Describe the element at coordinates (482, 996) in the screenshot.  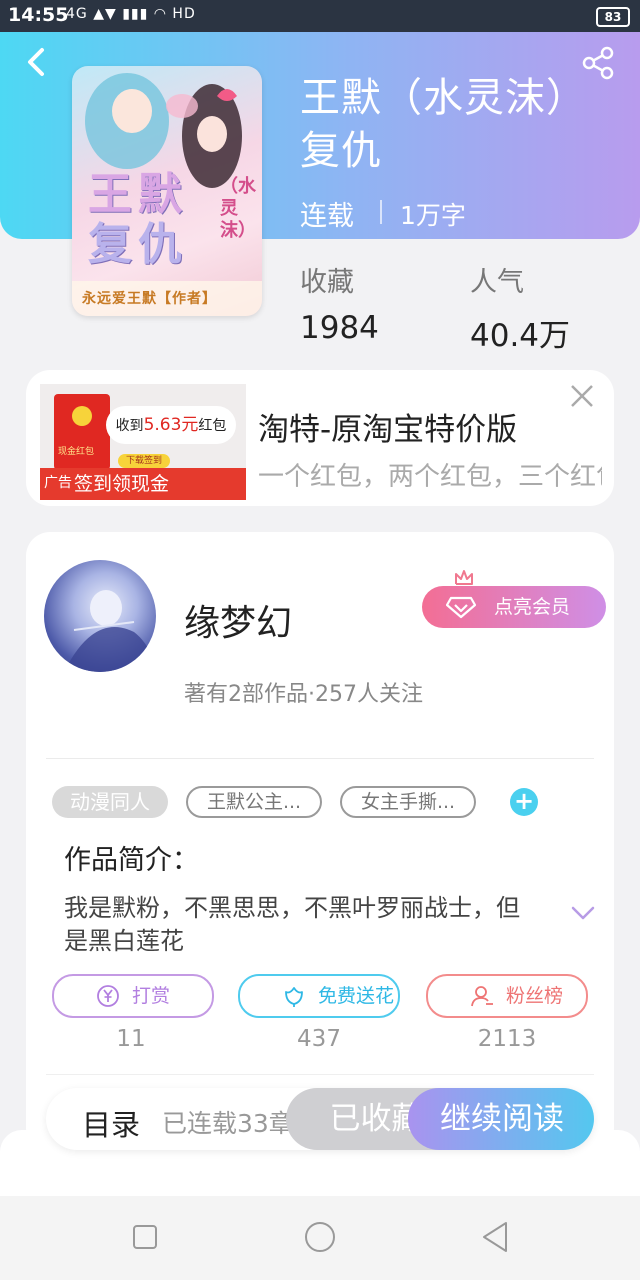
I see `person-icon` at that location.